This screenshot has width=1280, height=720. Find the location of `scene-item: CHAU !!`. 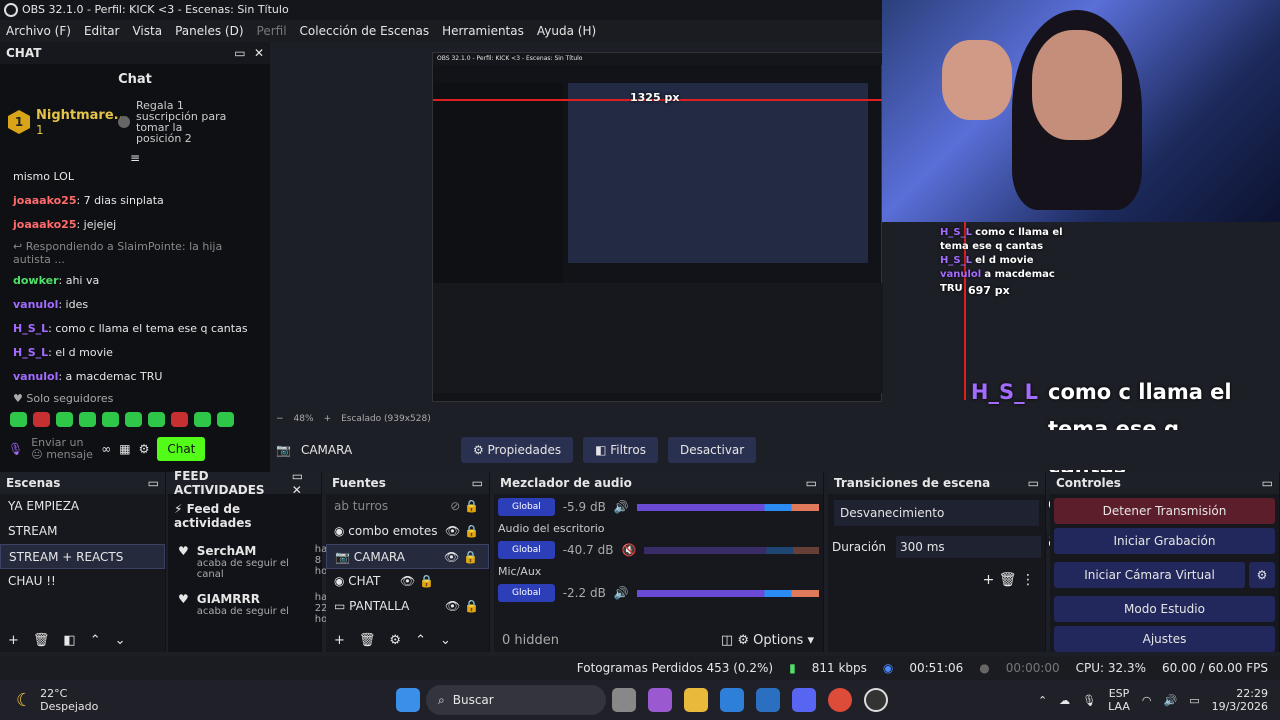

scene-item: CHAU !! is located at coordinates (82, 581).